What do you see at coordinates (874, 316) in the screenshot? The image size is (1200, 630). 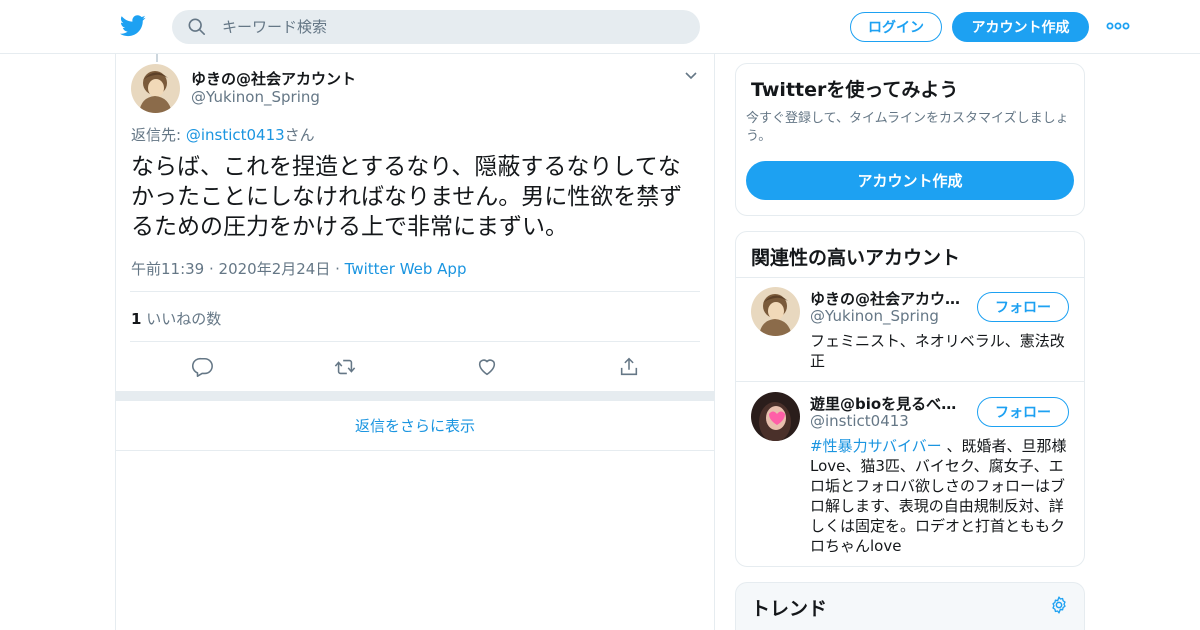 I see `account-handle: @Yukinon_Spring` at bounding box center [874, 316].